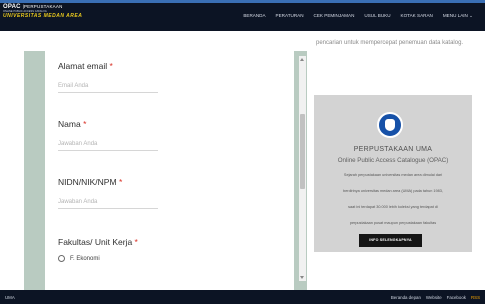  Describe the element at coordinates (10, 297) in the screenshot. I see `footer-brand: UMA` at that location.